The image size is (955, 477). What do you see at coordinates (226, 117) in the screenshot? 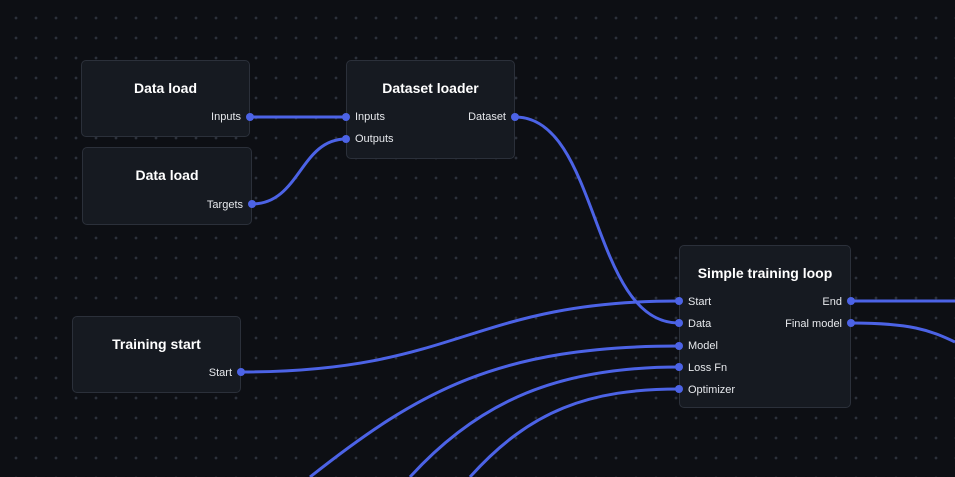
I see `output-port-inputs-label: Inputs` at bounding box center [226, 117].